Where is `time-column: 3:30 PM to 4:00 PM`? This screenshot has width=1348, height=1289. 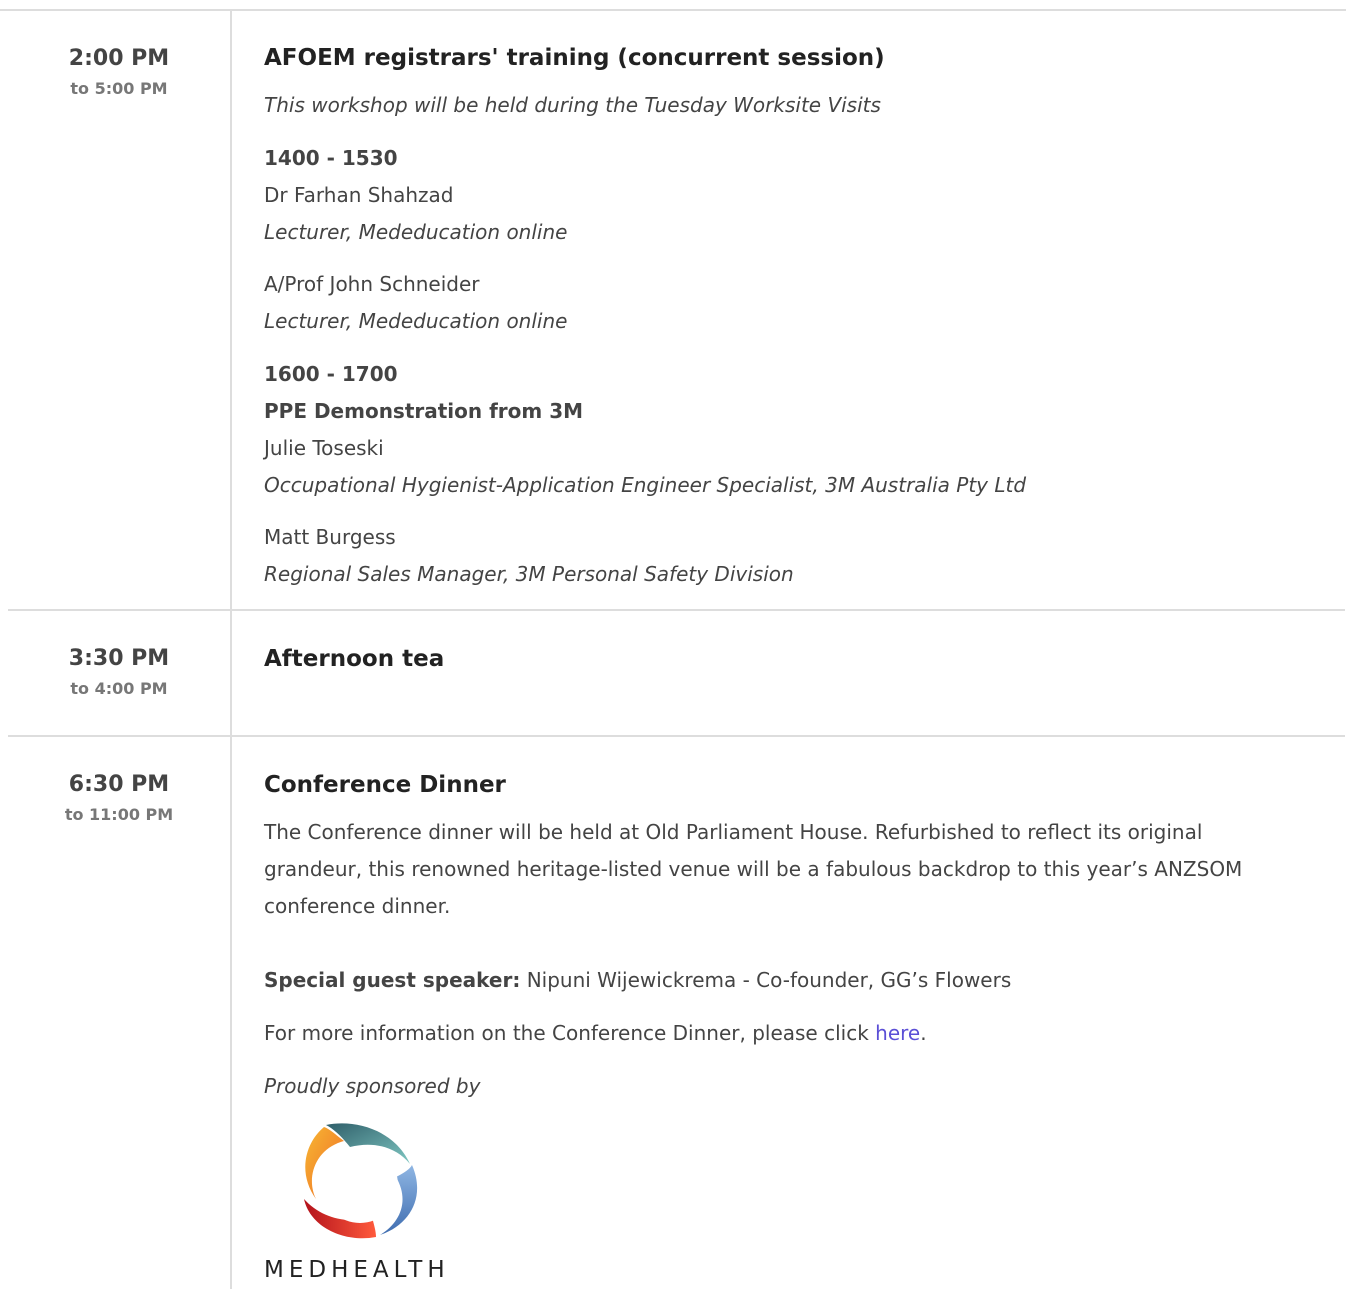 time-column: 3:30 PM to 4:00 PM is located at coordinates (120, 674).